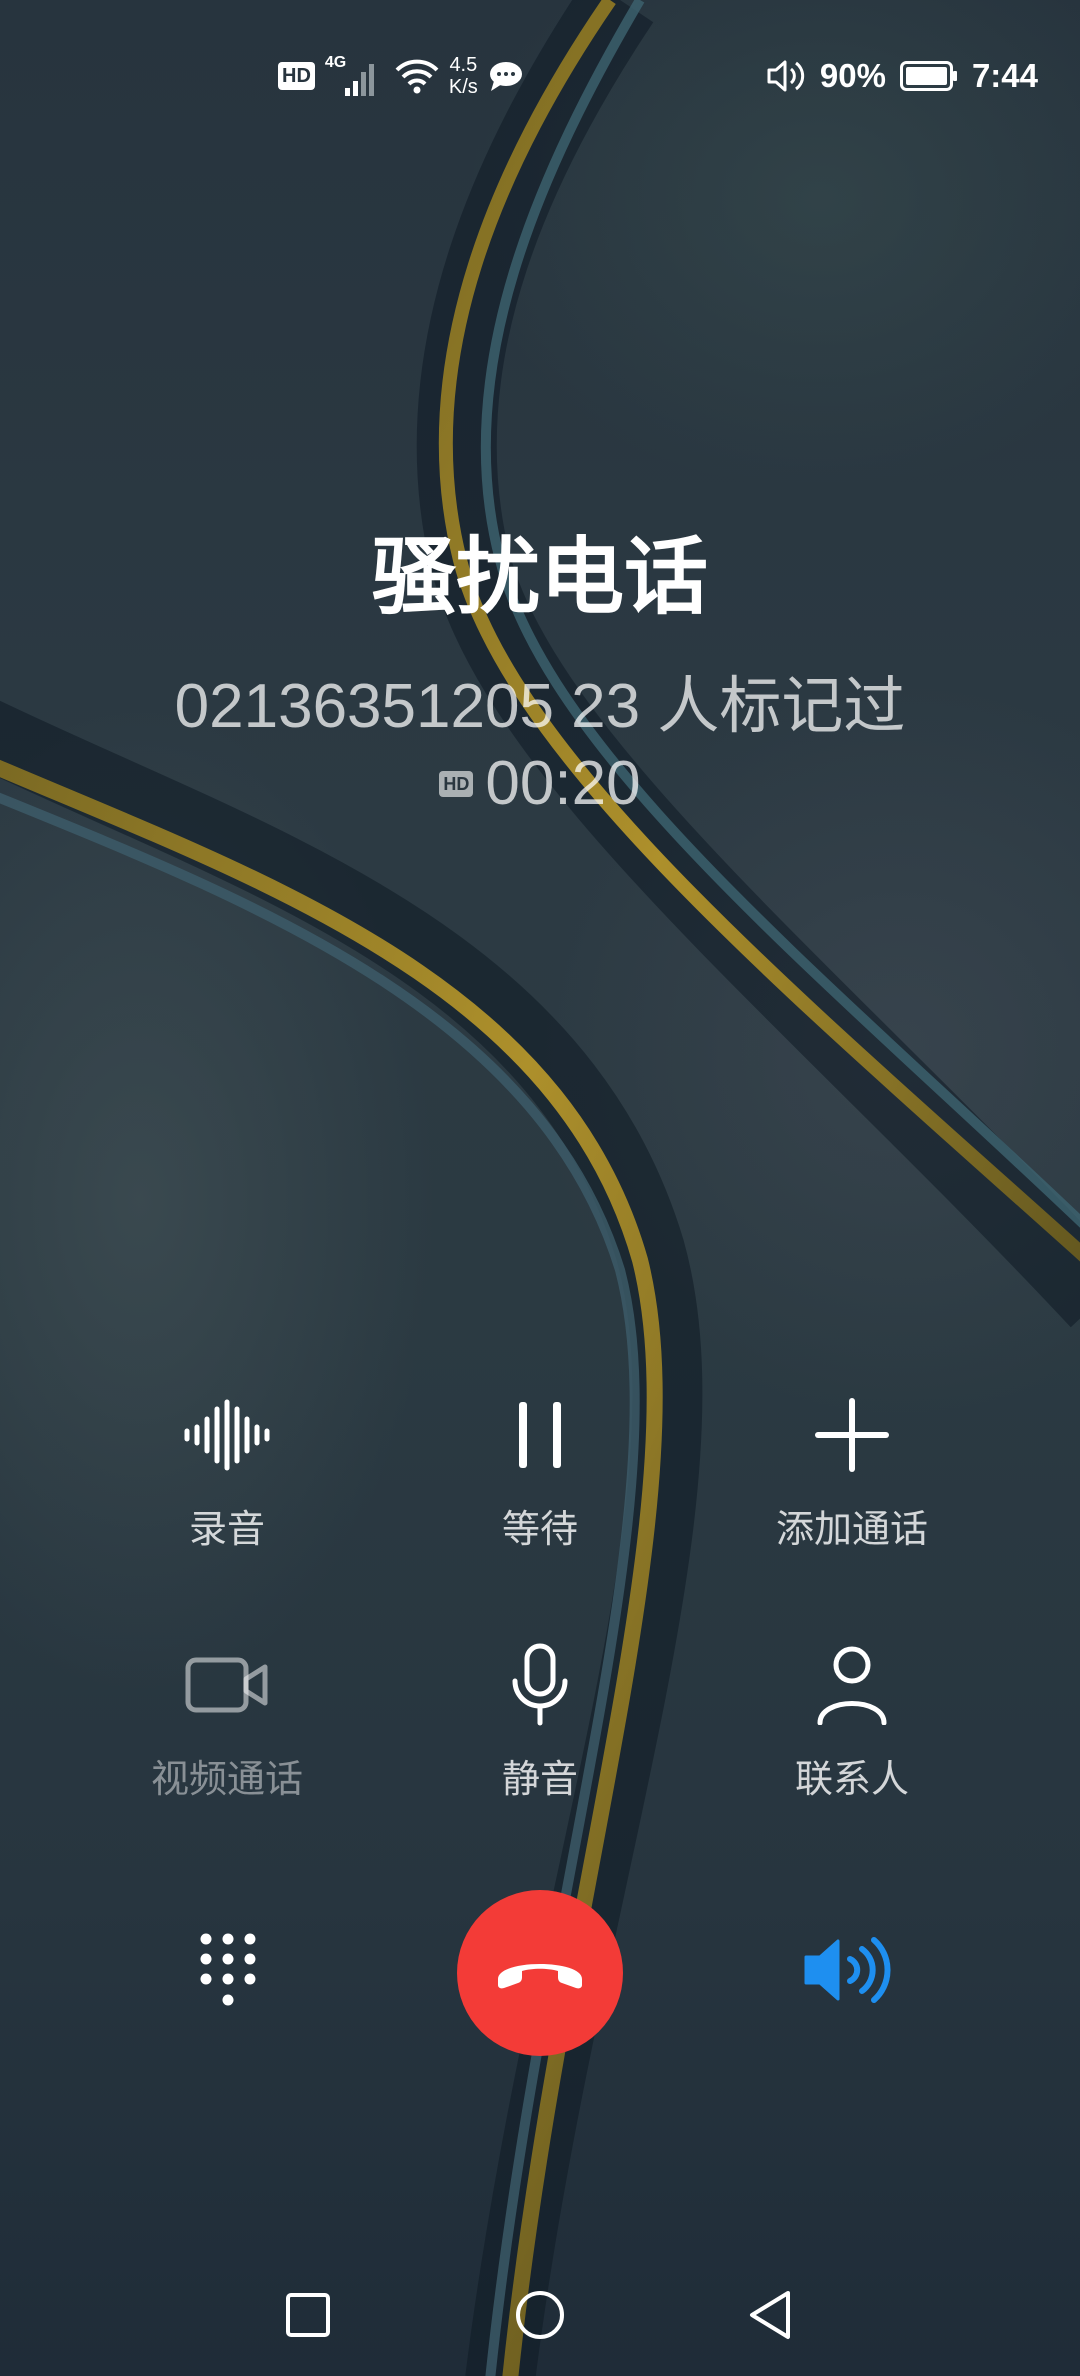 The width and height of the screenshot is (1080, 2376). I want to click on mute-button: 静音, so click(540, 1721).